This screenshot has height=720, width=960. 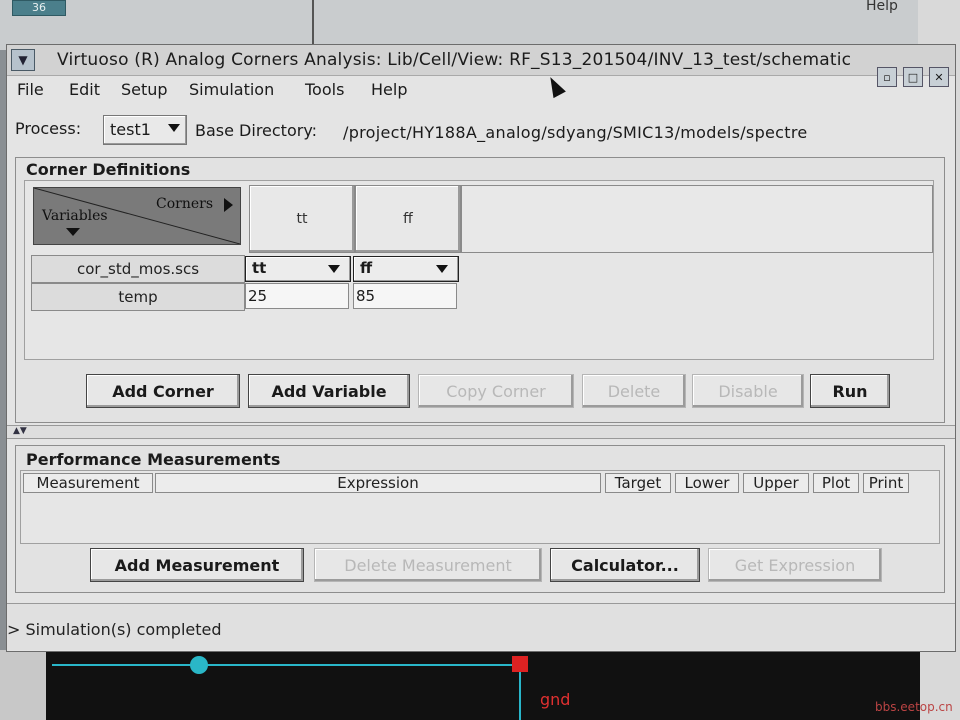 I want to click on column-measurement: Measurement, so click(x=88, y=483).